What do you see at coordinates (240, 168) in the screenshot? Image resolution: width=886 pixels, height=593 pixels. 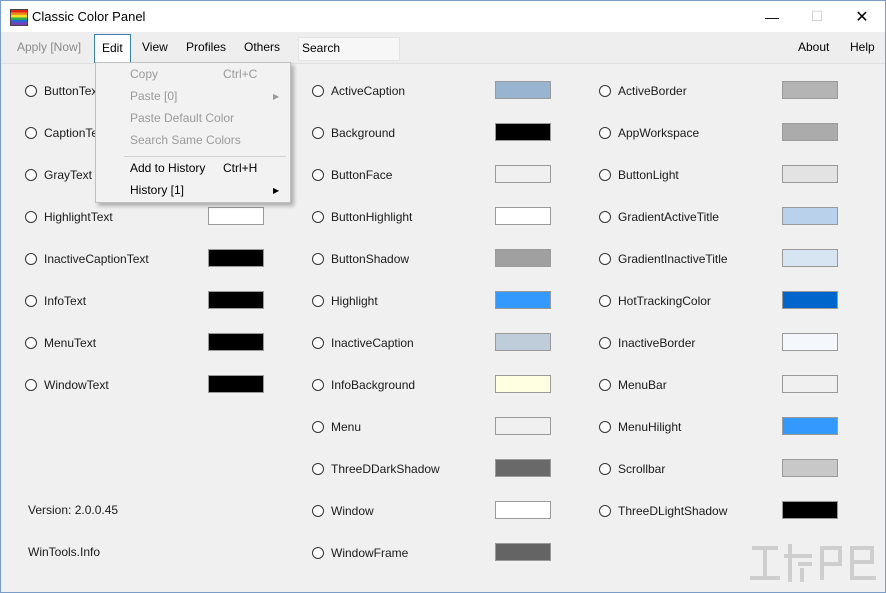 I see `add-history-shortcut: Ctrl+H` at bounding box center [240, 168].